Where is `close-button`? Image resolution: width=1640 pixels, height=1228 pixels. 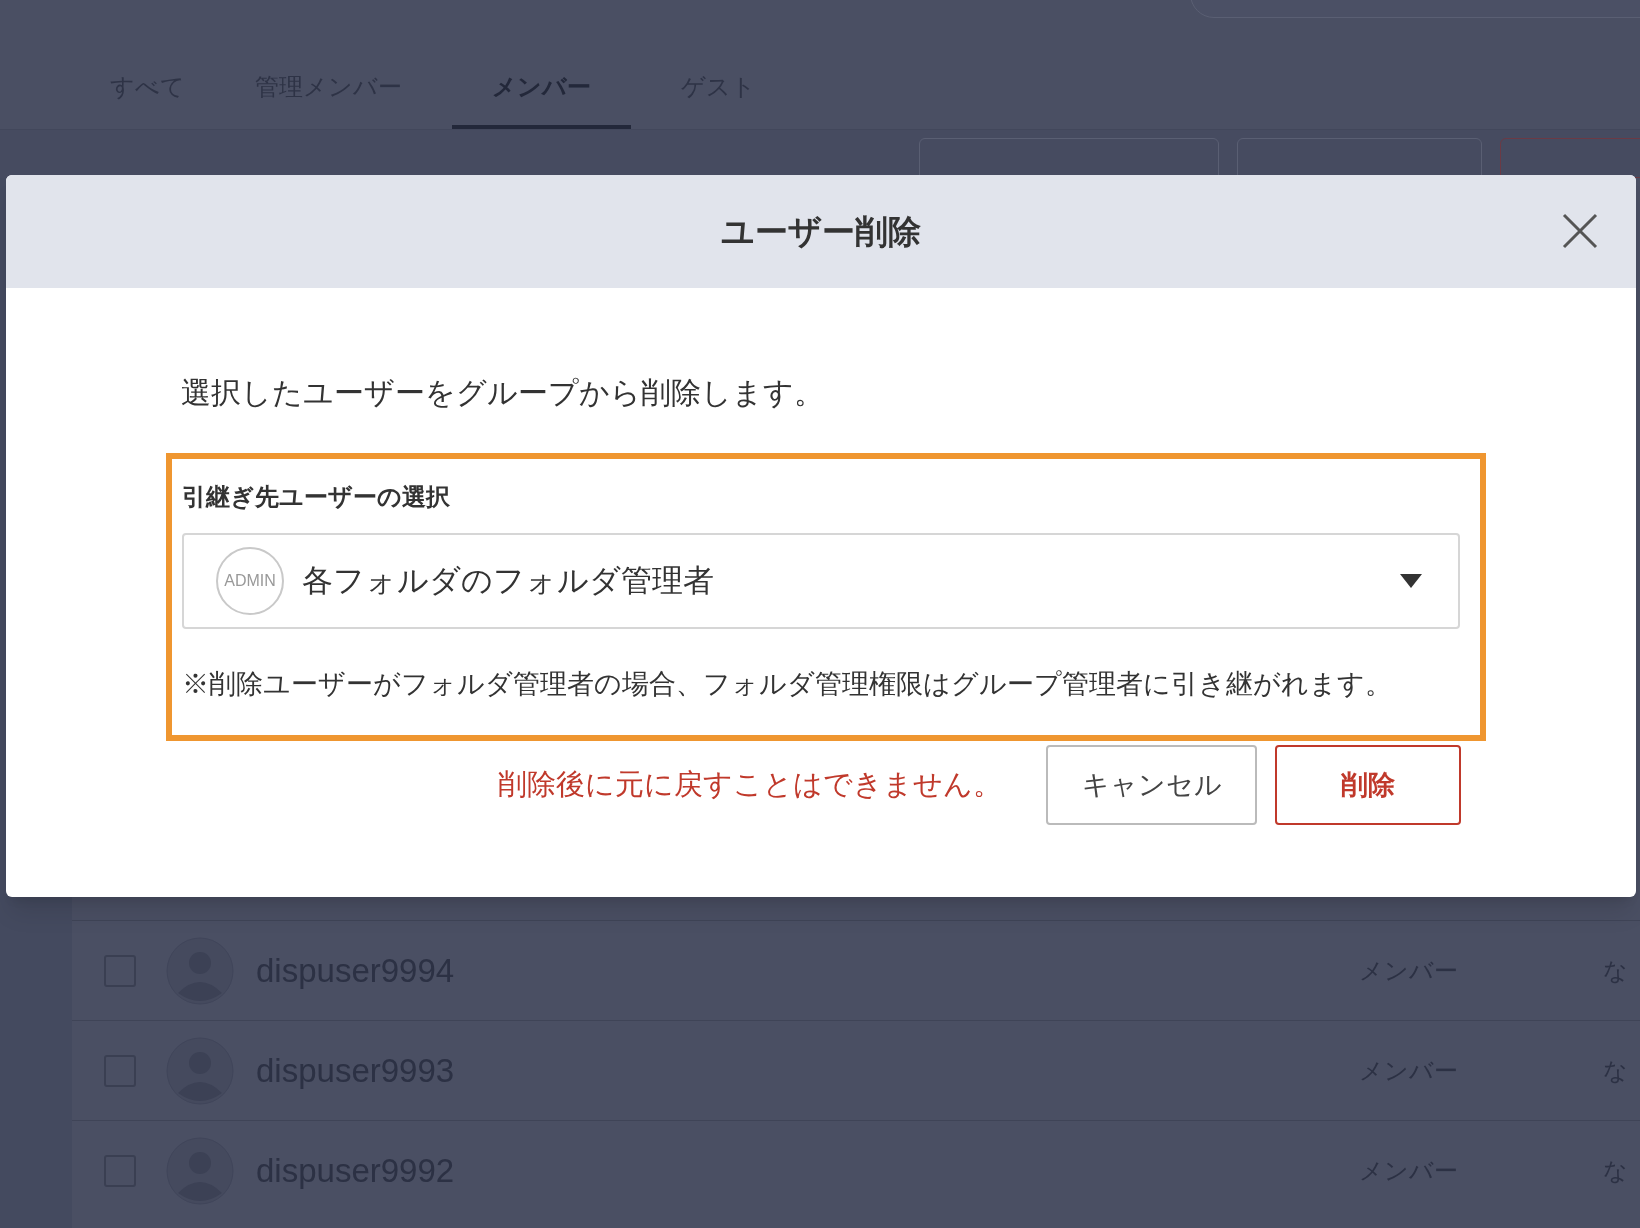
close-button is located at coordinates (1580, 231).